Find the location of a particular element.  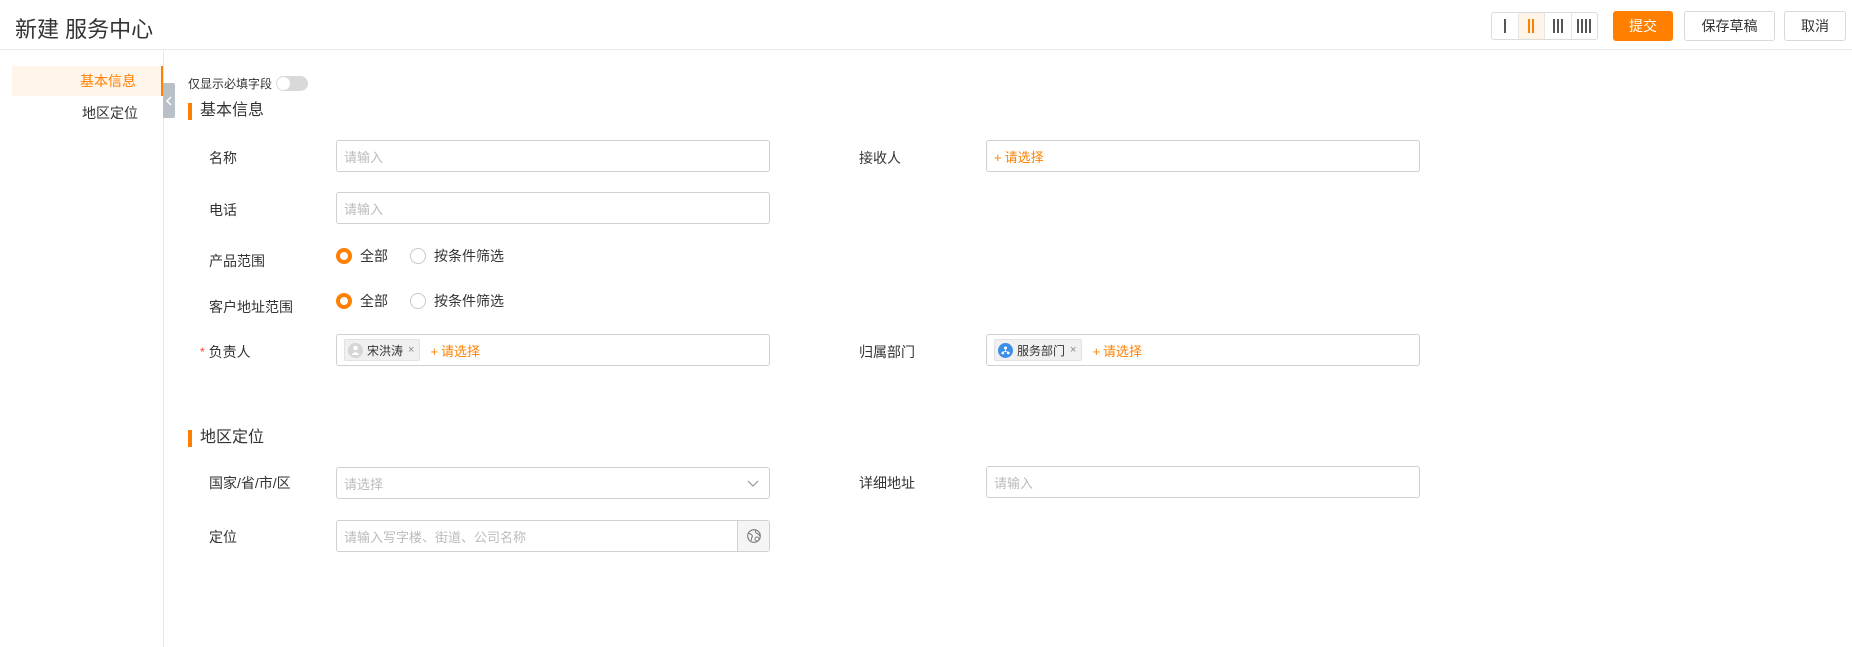

location-search-input: 请输入写字楼、街道、公司名称 is located at coordinates (553, 536).